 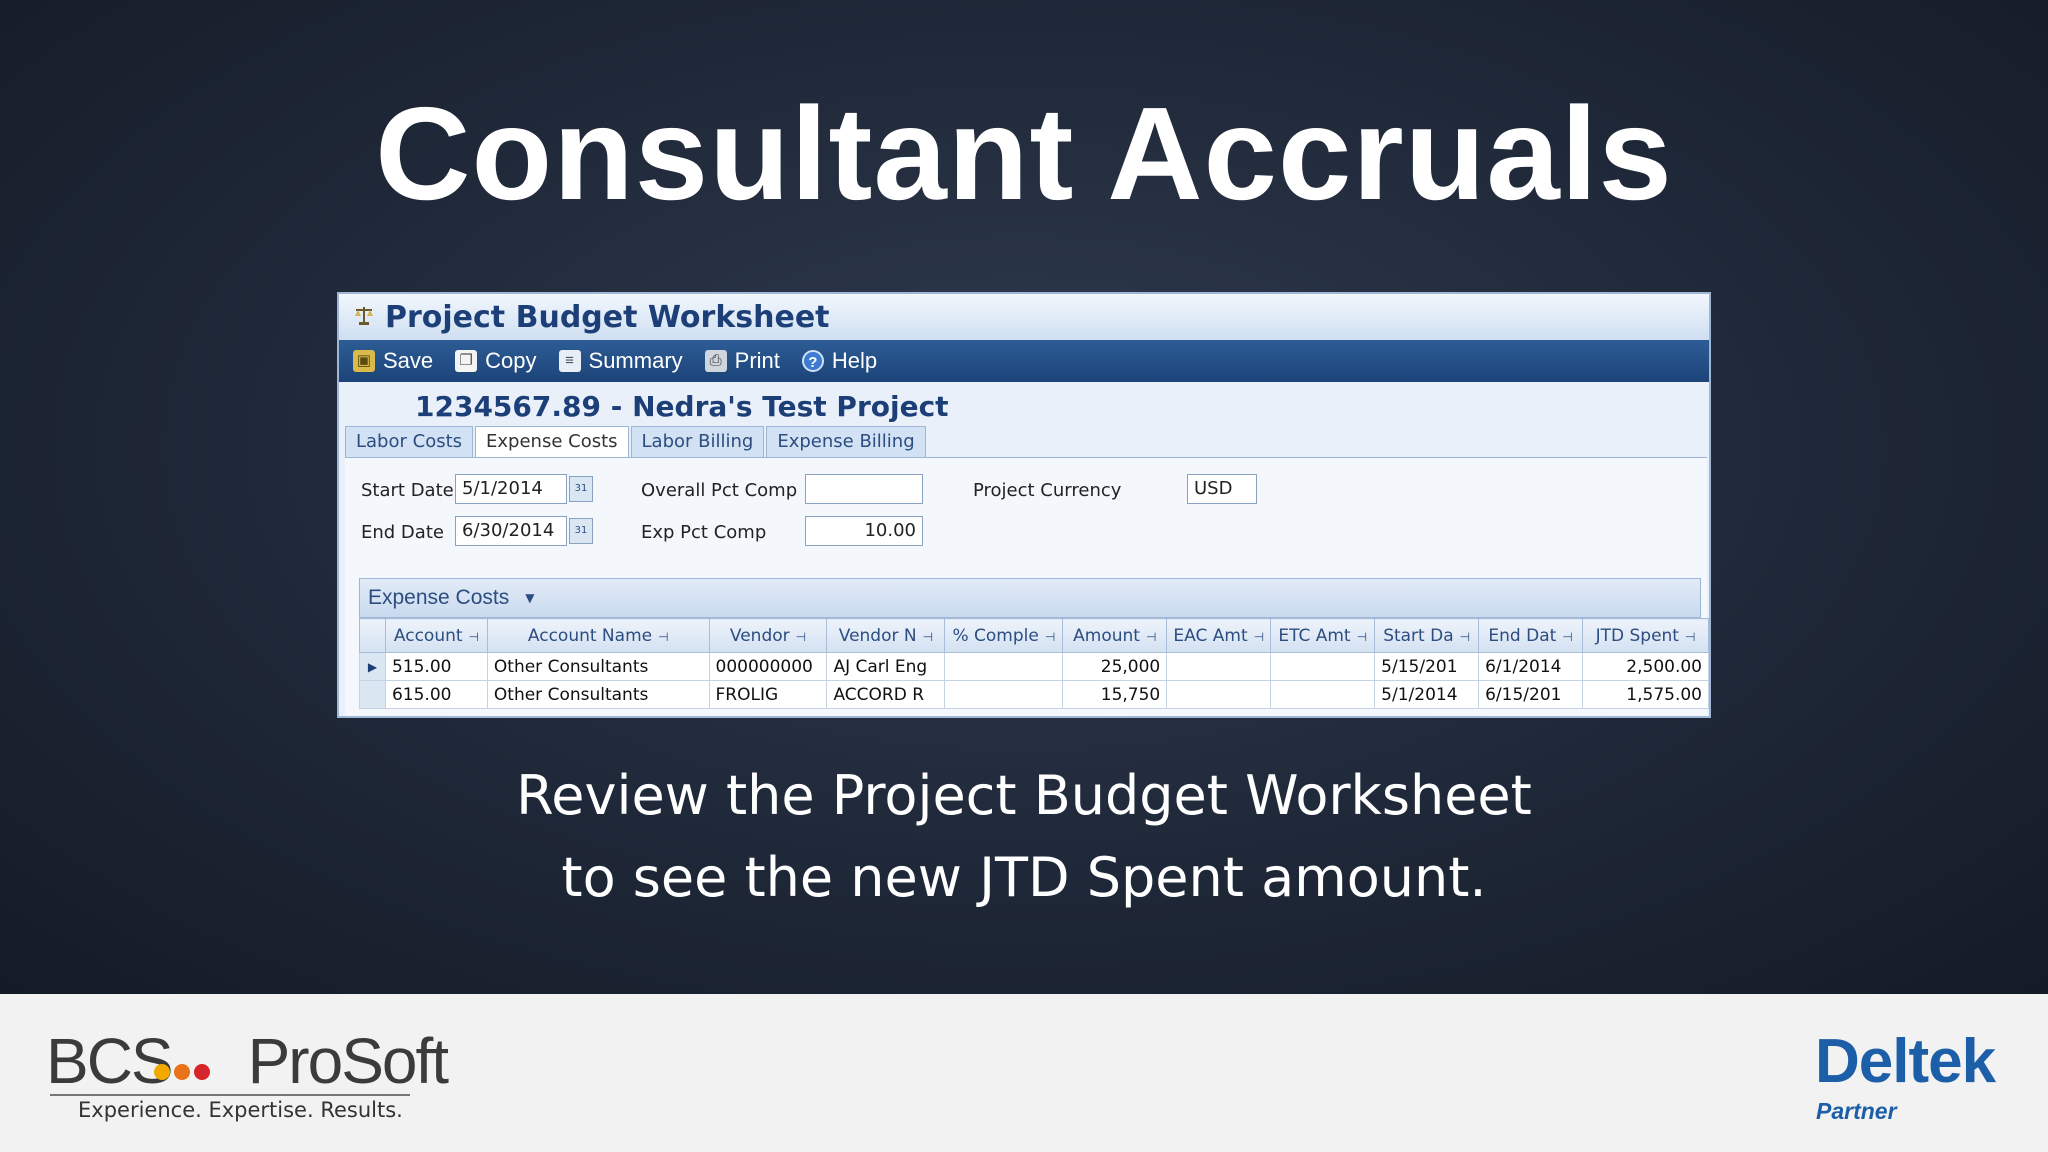 I want to click on logo-dots, so click(x=184, y=1074).